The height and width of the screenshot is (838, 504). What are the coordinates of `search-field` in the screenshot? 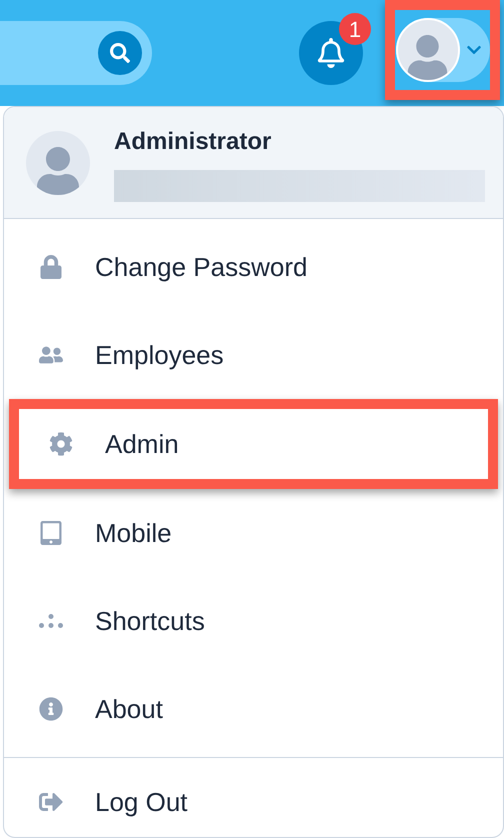 It's located at (76, 53).